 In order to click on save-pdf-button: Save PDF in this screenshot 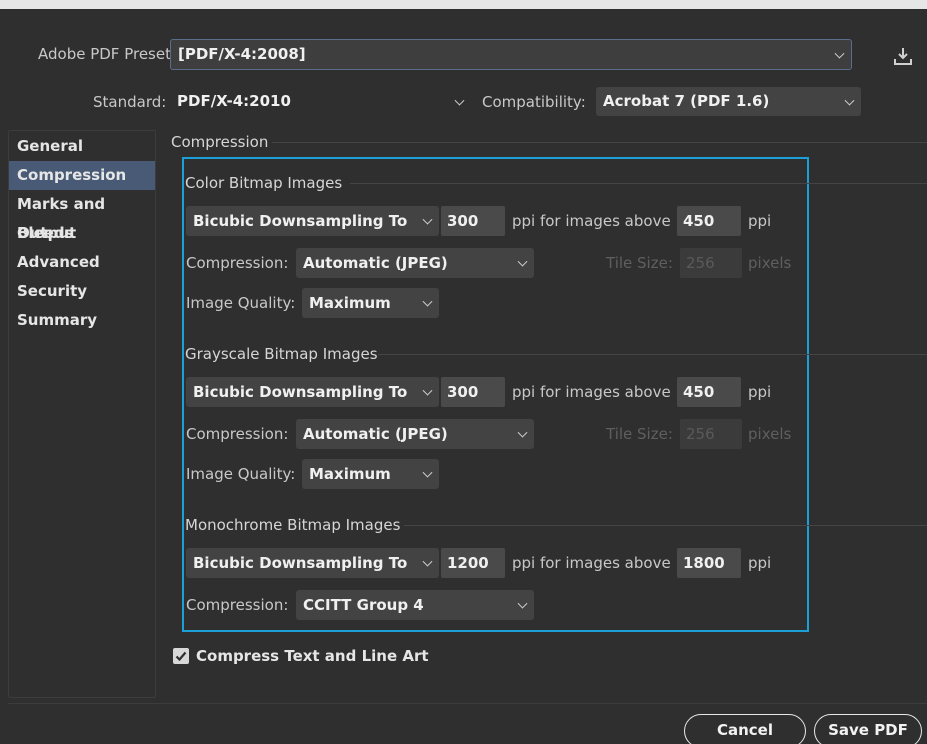, I will do `click(868, 729)`.